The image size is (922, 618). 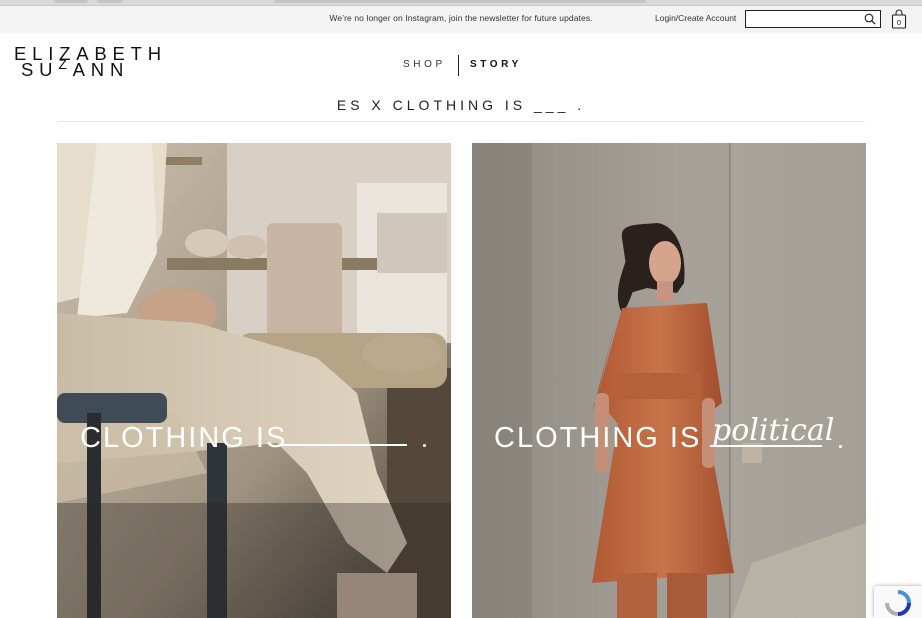 I want to click on page-title: ES X CLOTHING IS ___ ., so click(x=461, y=105).